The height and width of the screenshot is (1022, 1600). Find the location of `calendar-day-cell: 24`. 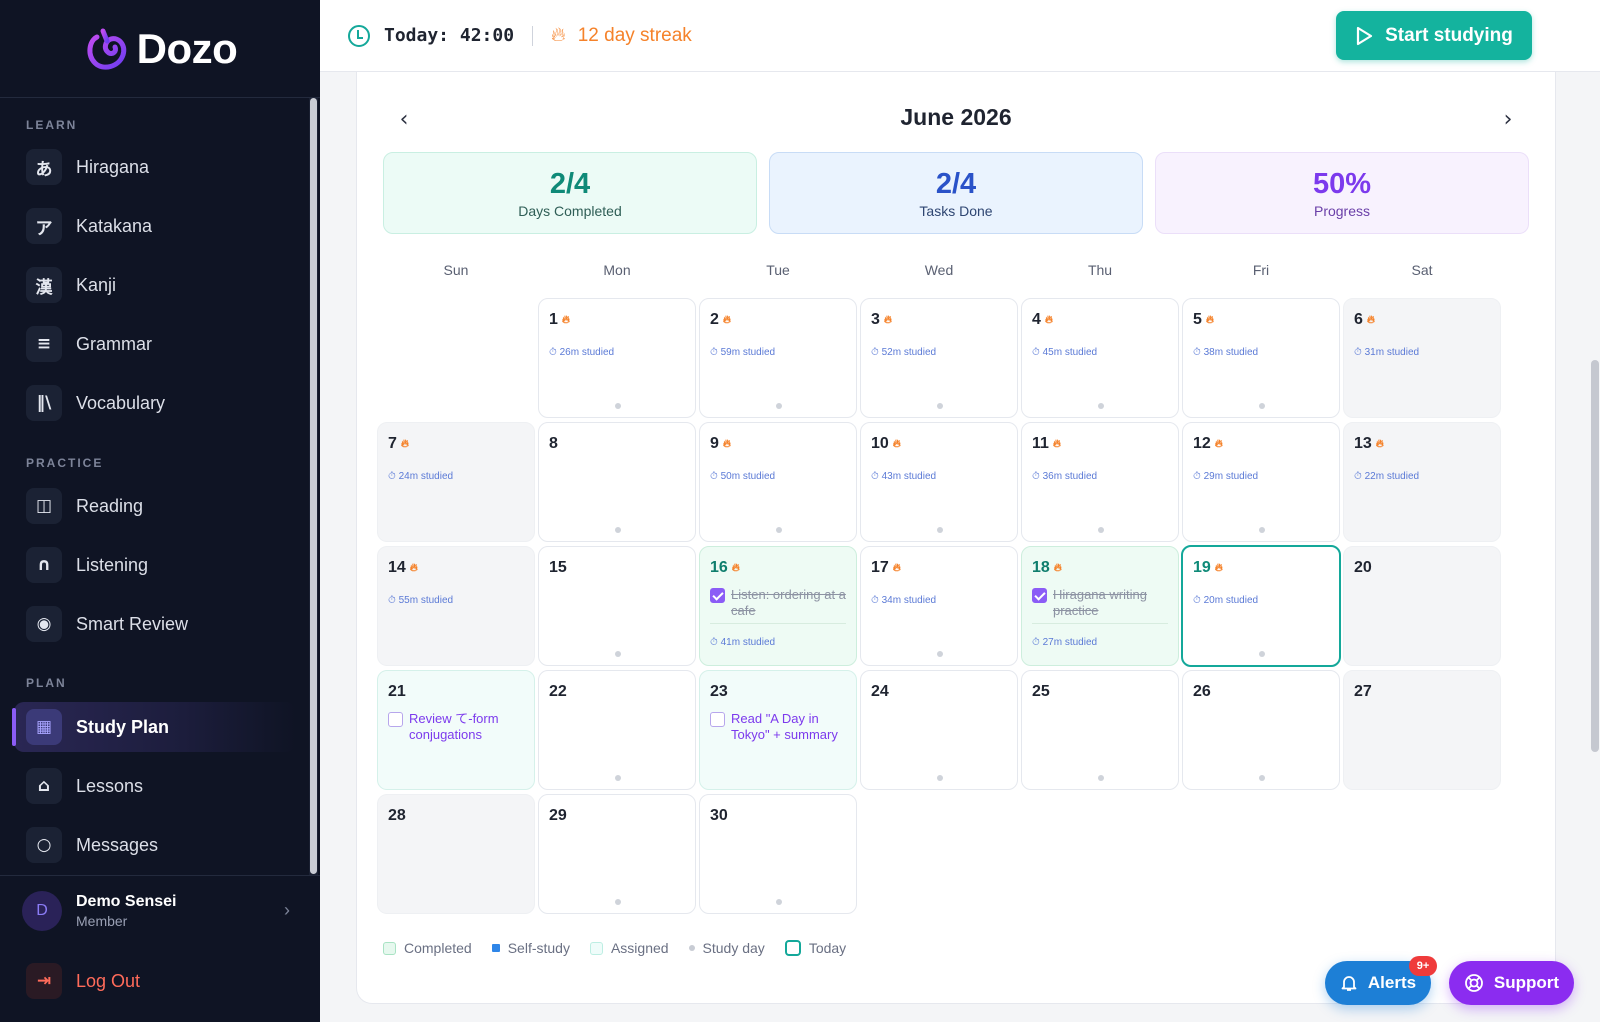

calendar-day-cell: 24 is located at coordinates (939, 730).